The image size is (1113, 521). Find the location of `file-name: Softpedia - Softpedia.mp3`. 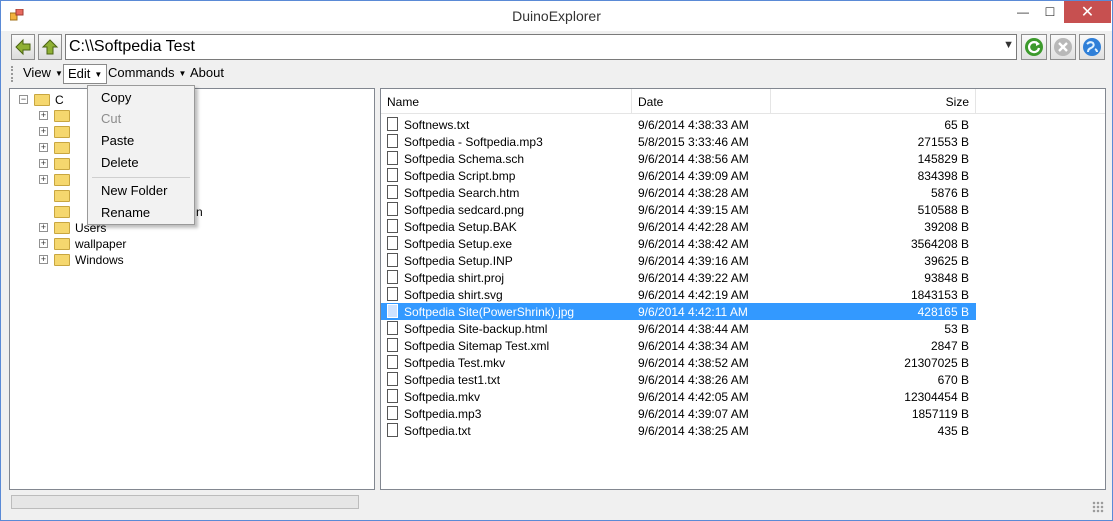

file-name: Softpedia - Softpedia.mp3 is located at coordinates (473, 142).